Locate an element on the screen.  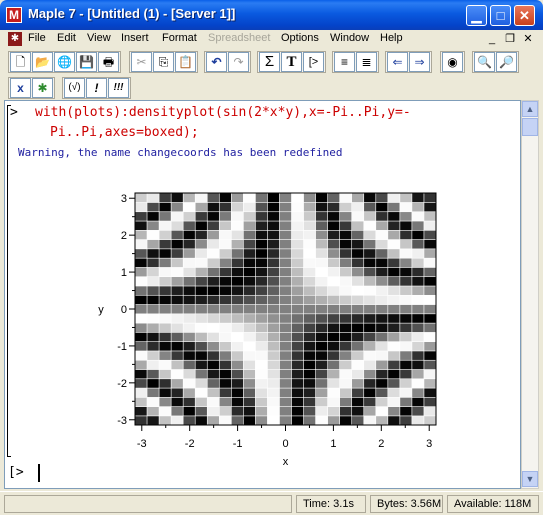
zoom-out-icon: 🔎 is located at coordinates (506, 62).